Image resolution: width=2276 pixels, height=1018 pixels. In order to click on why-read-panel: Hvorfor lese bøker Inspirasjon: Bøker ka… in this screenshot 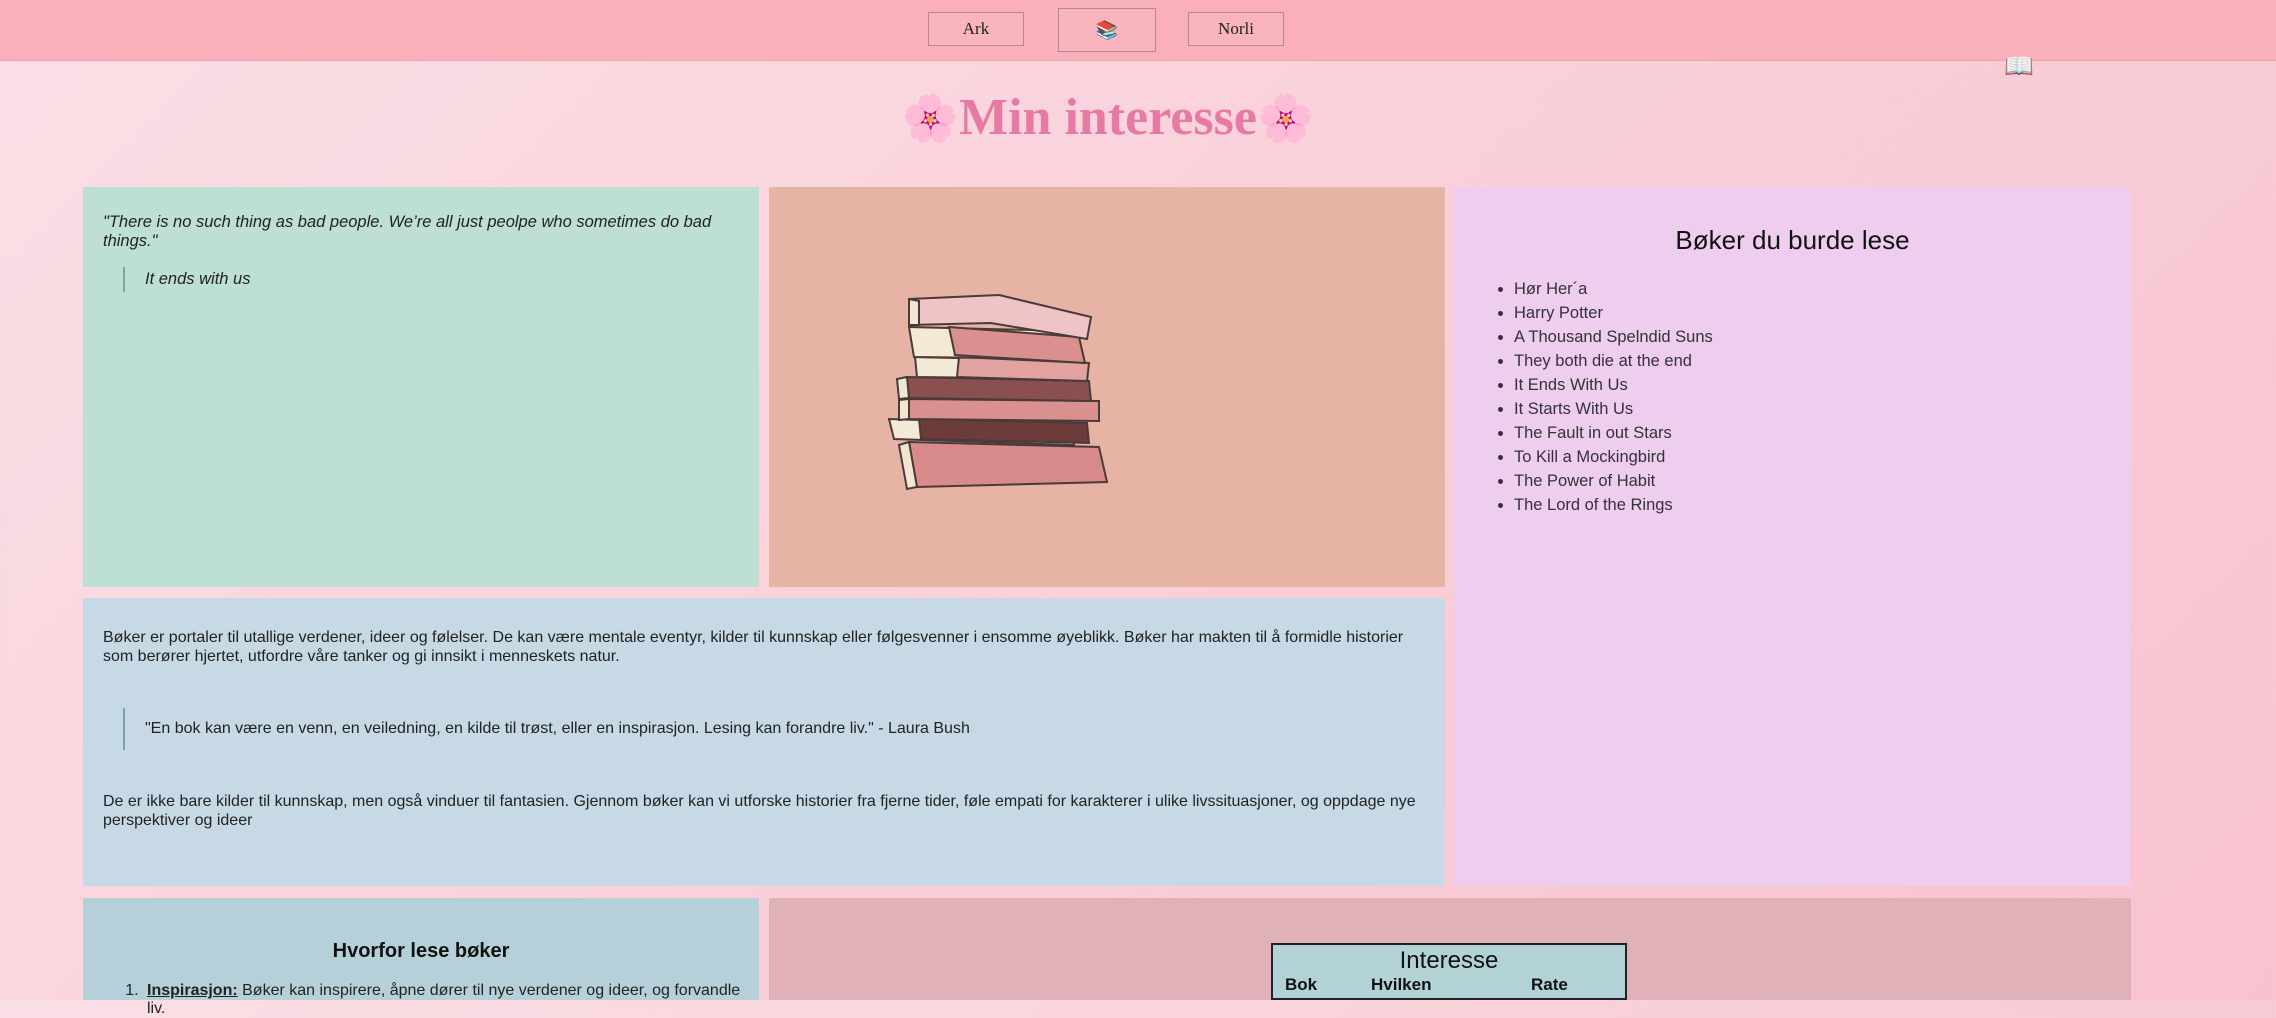, I will do `click(421, 957)`.